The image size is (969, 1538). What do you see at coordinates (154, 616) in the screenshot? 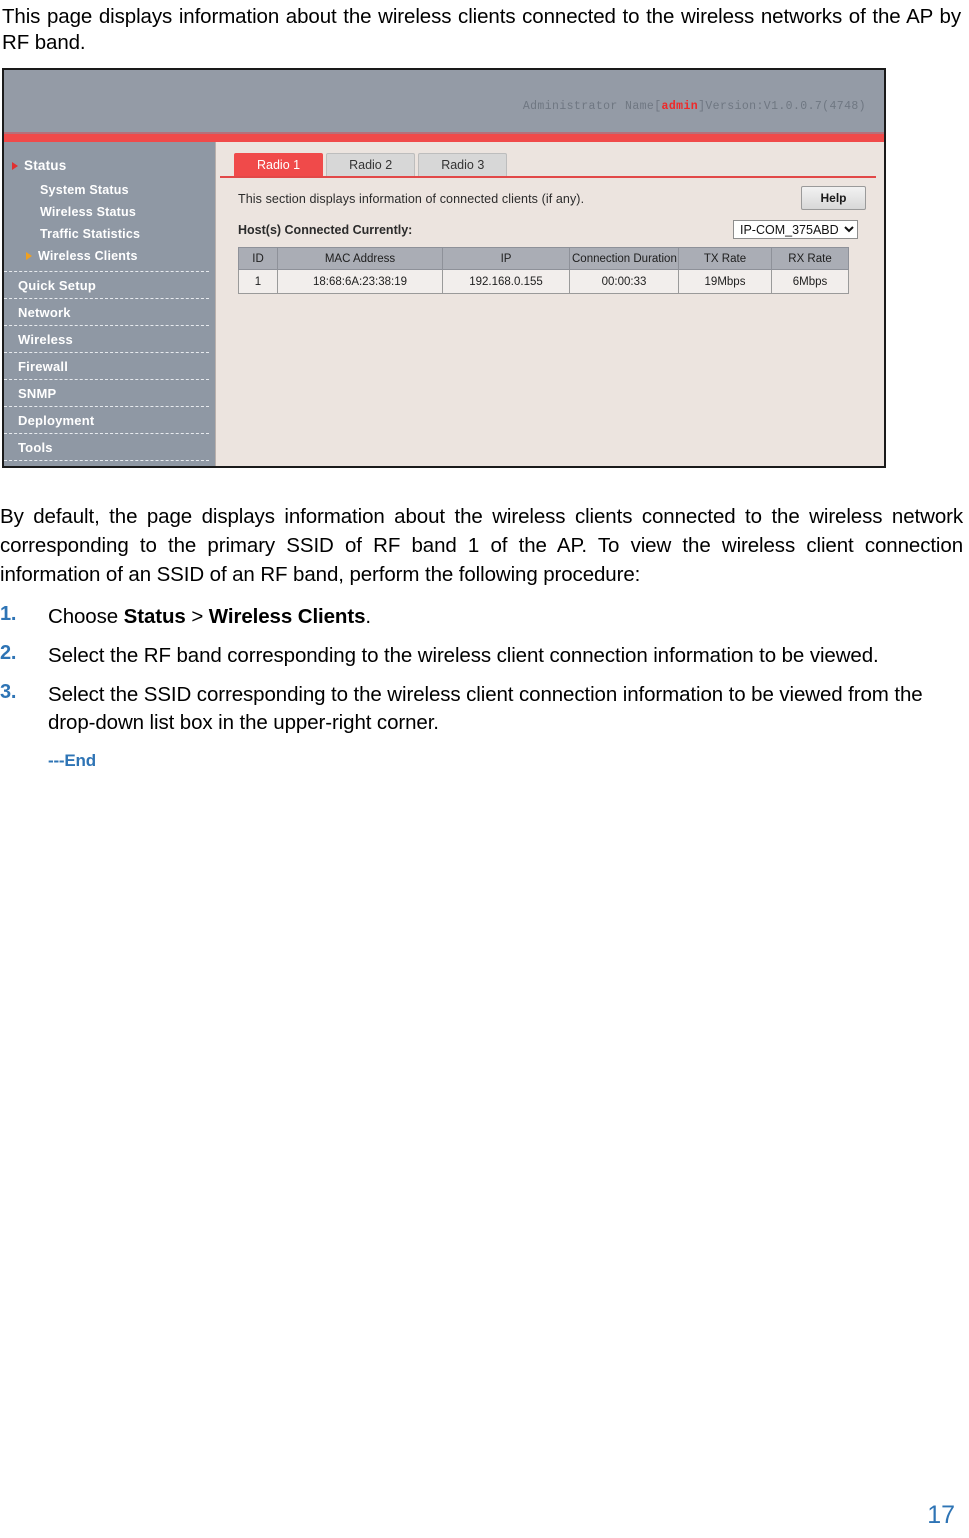
I see `step-bold-status: Status` at bounding box center [154, 616].